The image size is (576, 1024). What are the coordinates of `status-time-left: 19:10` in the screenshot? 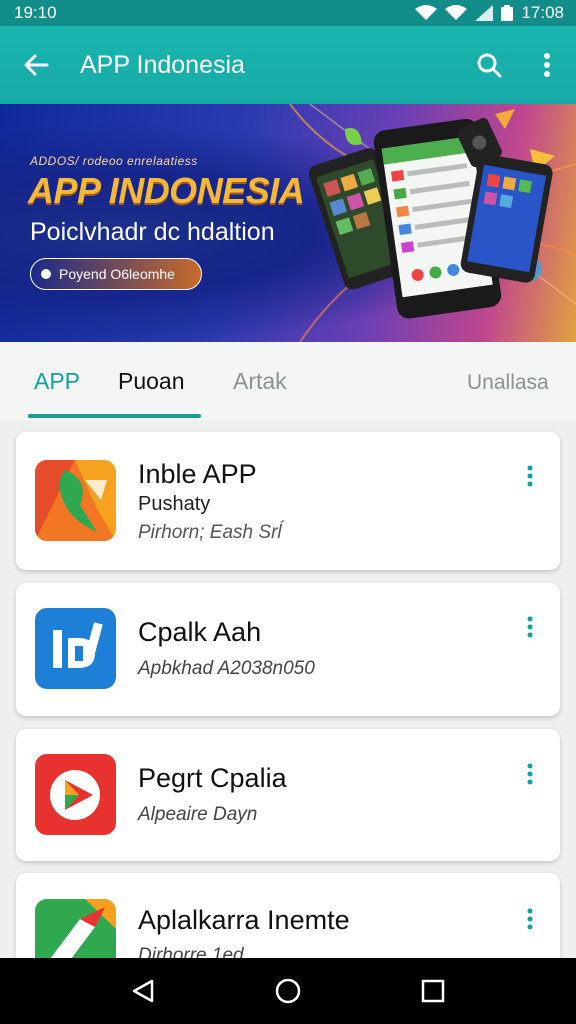 It's located at (35, 12).